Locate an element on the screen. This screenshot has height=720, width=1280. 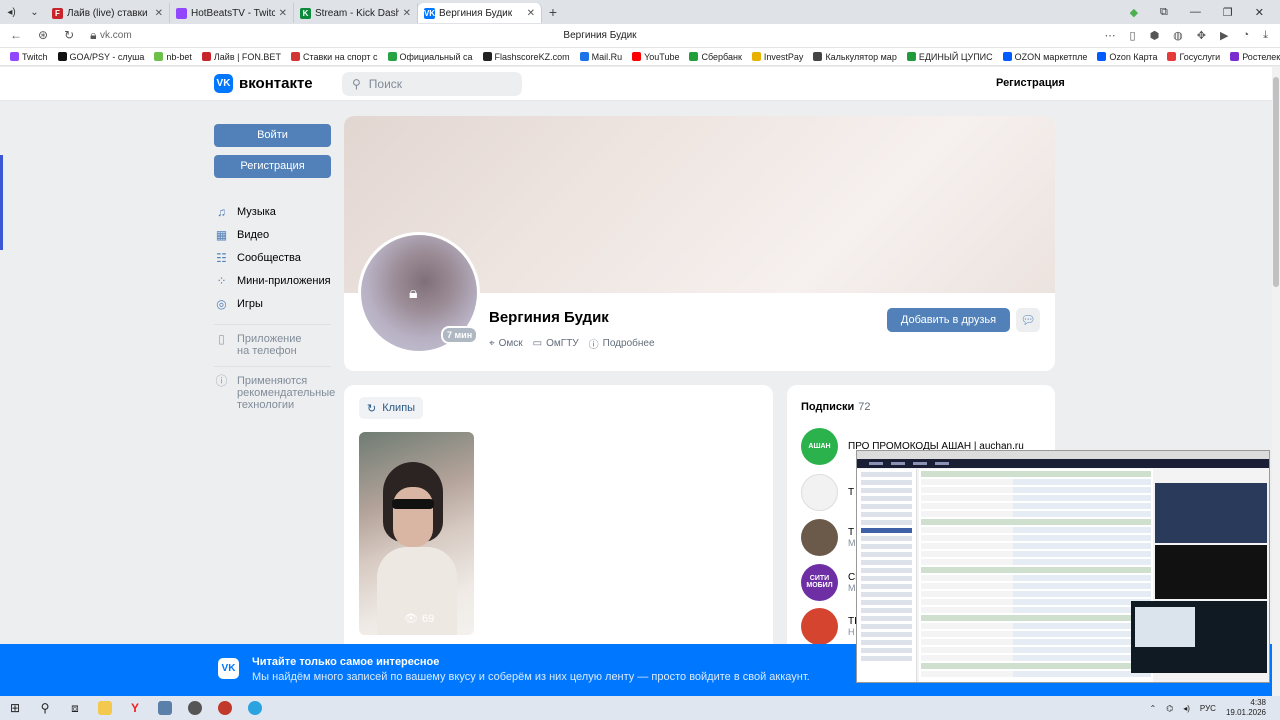
bookmark-item: FlashscoreKZ.com is located at coordinates (526, 57).